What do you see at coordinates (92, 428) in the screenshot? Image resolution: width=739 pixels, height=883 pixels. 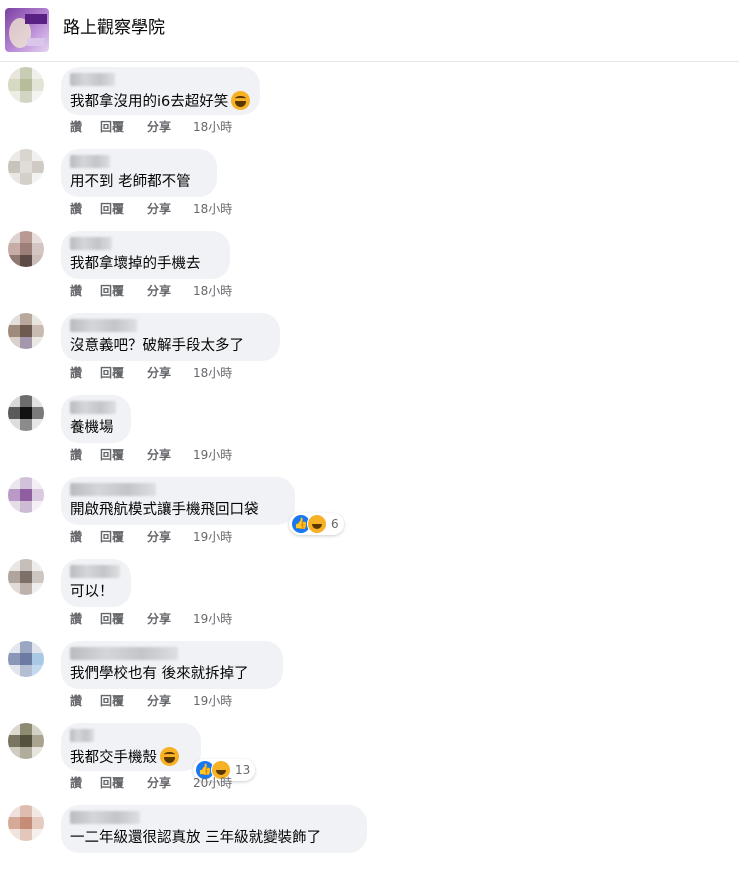 I see `comment-text: 養機場` at bounding box center [92, 428].